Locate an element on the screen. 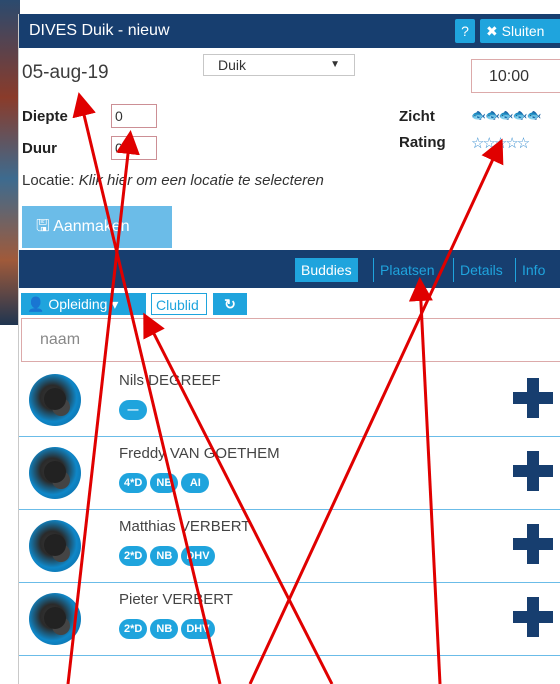 The height and width of the screenshot is (684, 560). time-input: 10:00 is located at coordinates (515, 76).